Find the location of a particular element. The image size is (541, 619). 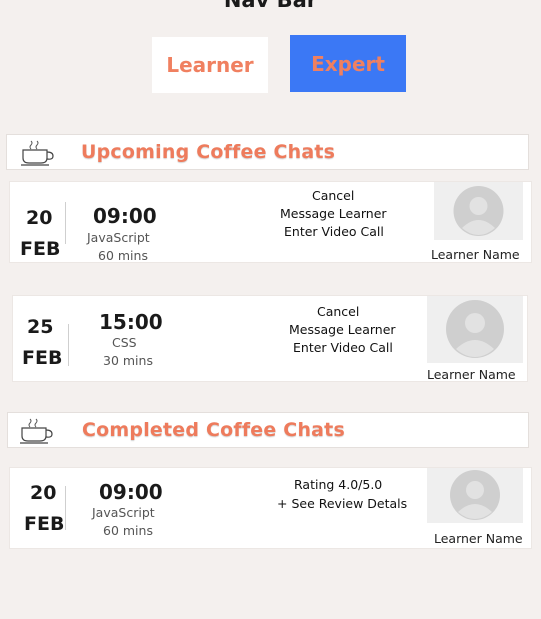

rating-text: Rating 4.0/5.0 is located at coordinates (338, 484).